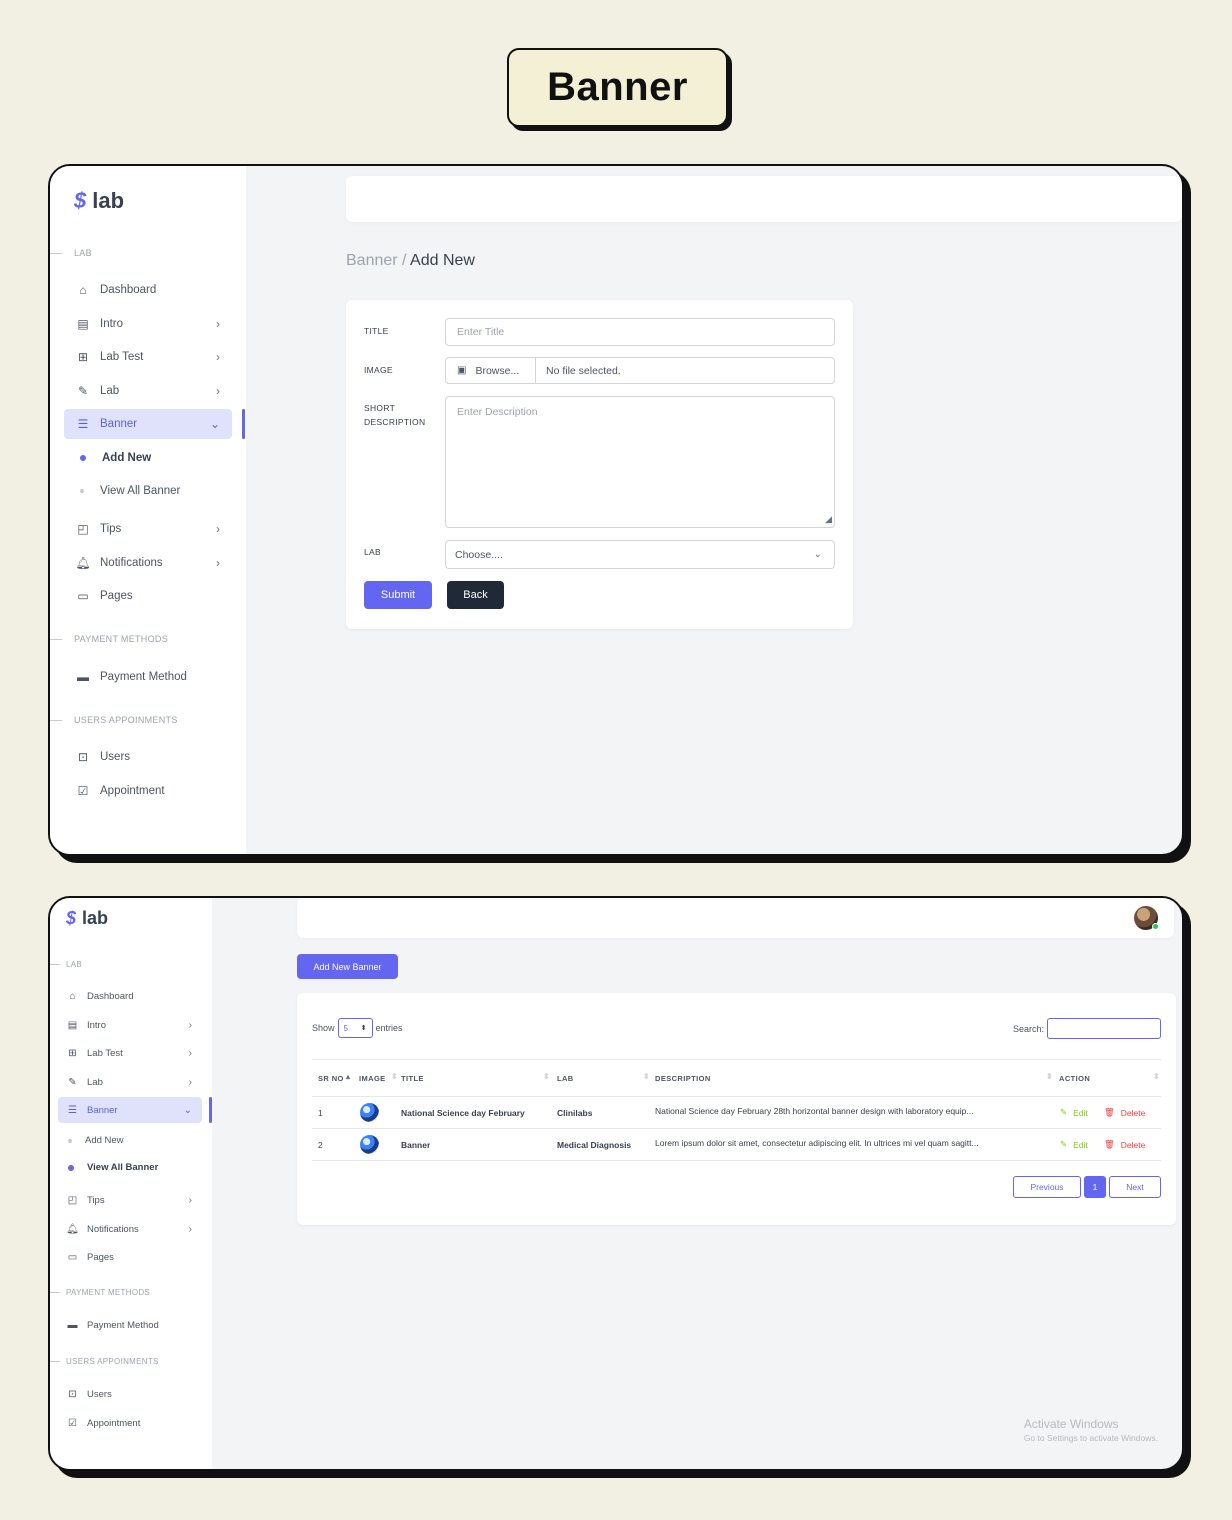 The width and height of the screenshot is (1232, 1520). Describe the element at coordinates (99, 1394) in the screenshot. I see `sidebar-item-label: Users` at that location.